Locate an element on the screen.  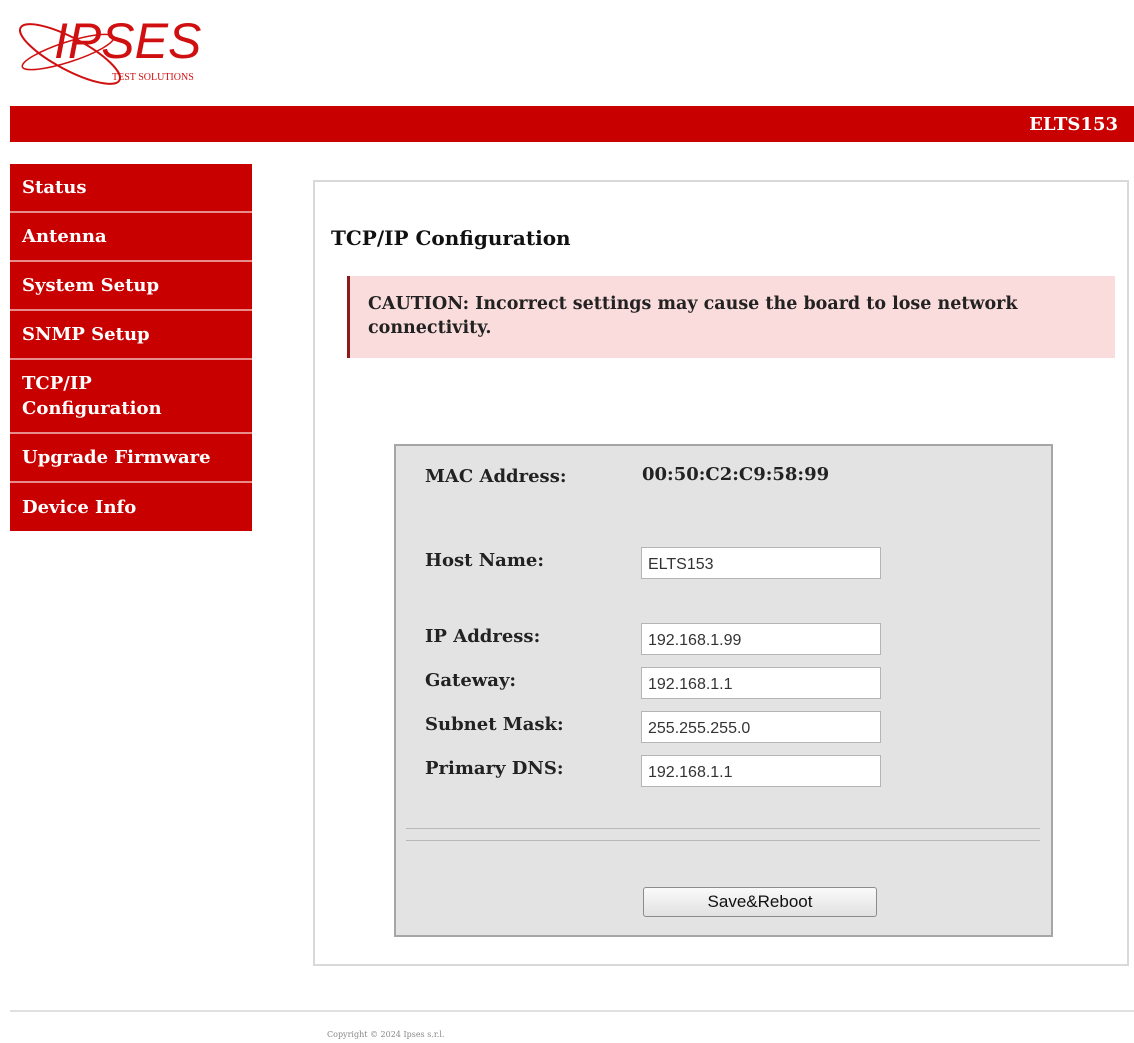
sidebar-item-label: TCP/IP Configuration is located at coordinates (92, 396).